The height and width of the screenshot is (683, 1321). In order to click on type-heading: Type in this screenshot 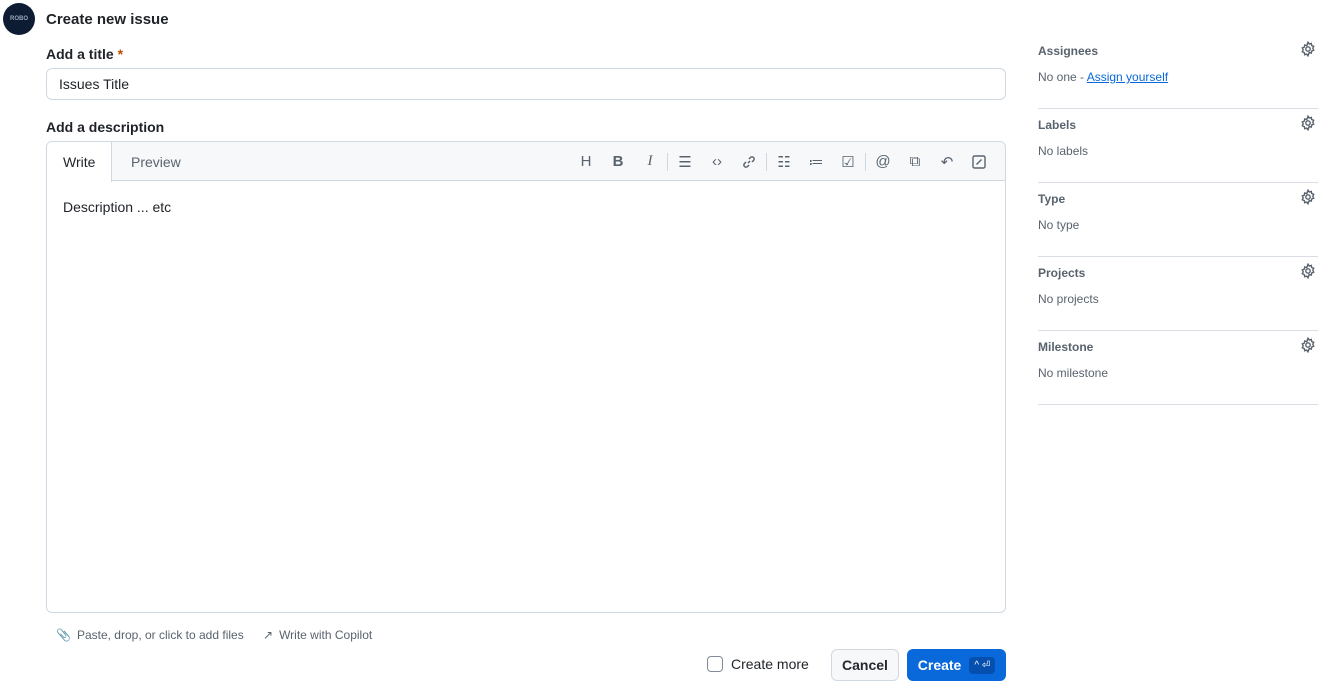, I will do `click(1051, 199)`.